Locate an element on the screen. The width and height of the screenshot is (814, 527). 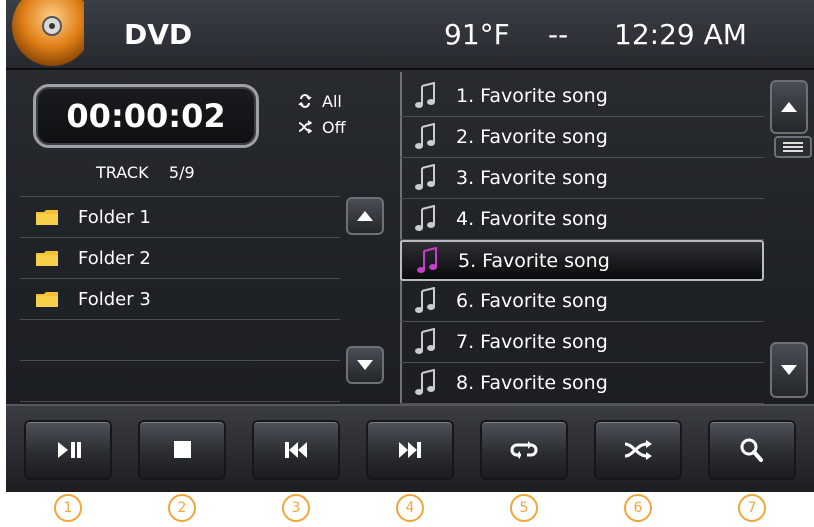
track-value: 5/9 is located at coordinates (181, 172).